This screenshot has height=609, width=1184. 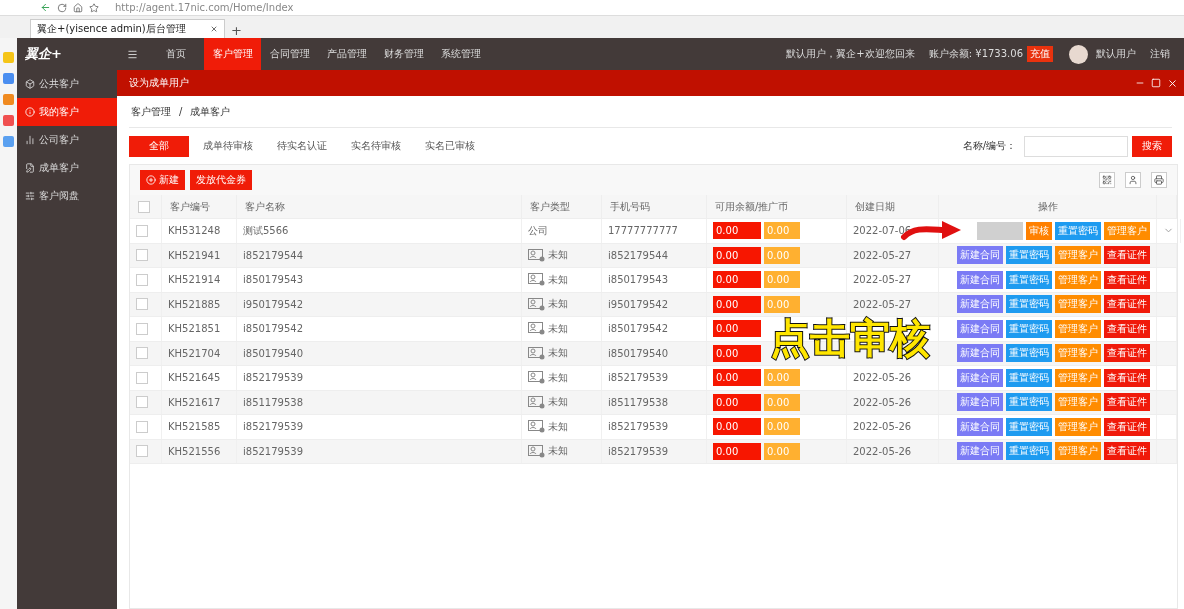 What do you see at coordinates (450, 146) in the screenshot?
I see `filter-tab: 实名已审核` at bounding box center [450, 146].